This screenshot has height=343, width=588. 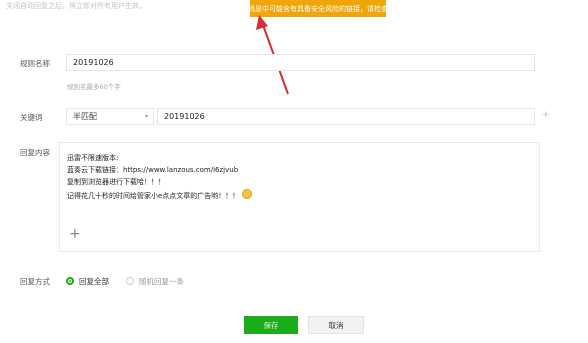 I want to click on smile-emoji-icon, so click(x=247, y=194).